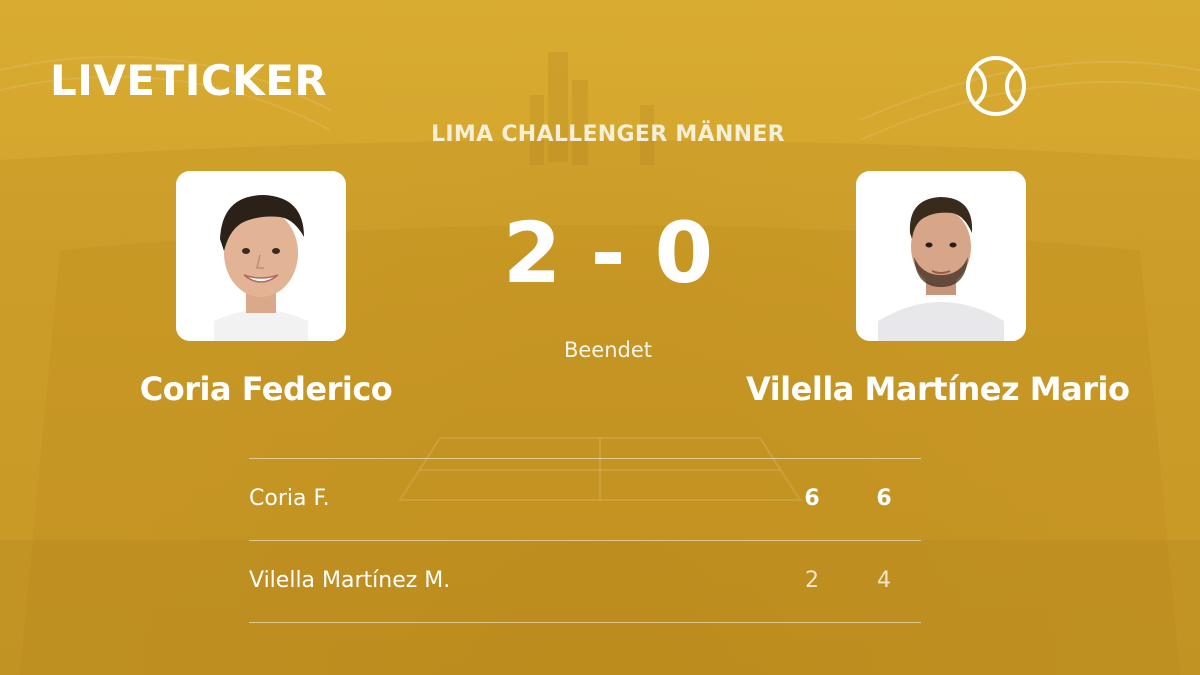  I want to click on tournament-name: LIMA CHALLENGER MÄNNER, so click(608, 134).